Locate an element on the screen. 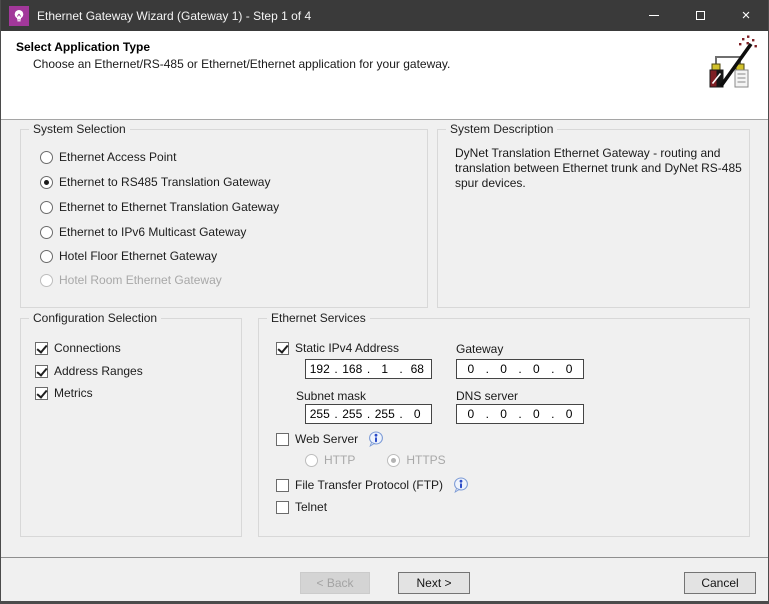  checkbox-connections: Connections is located at coordinates (78, 348).